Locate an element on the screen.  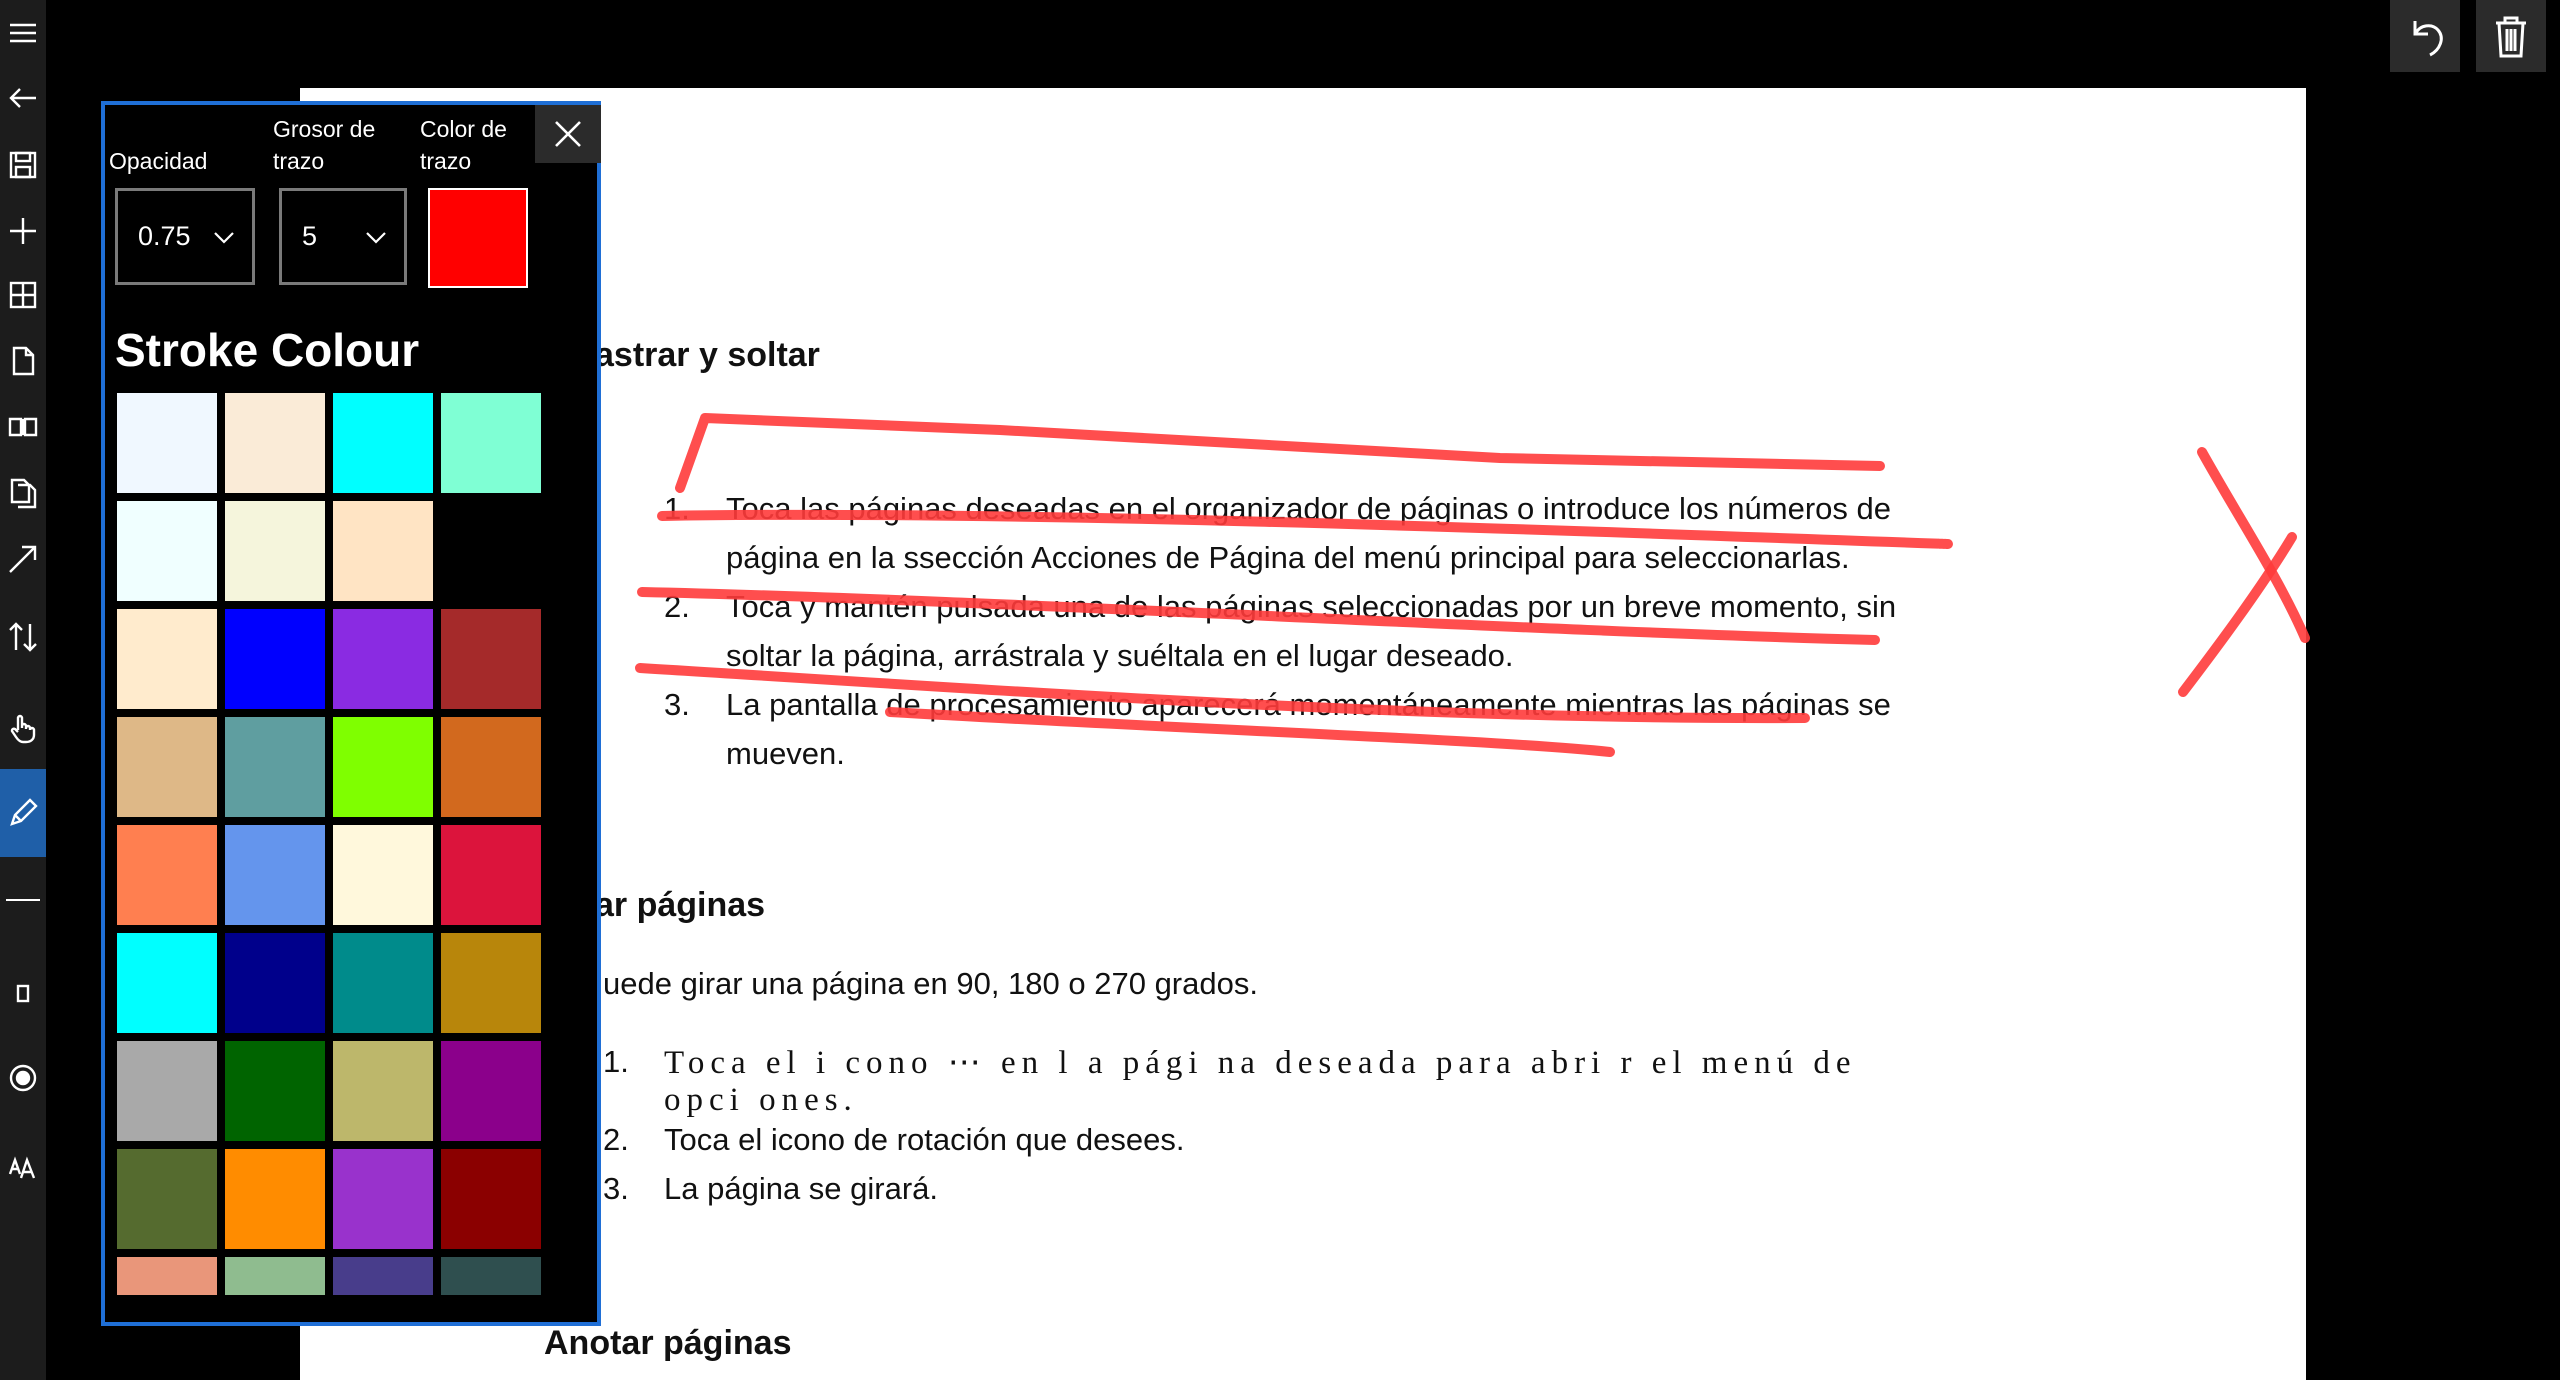
record-icon is located at coordinates (23, 1078).